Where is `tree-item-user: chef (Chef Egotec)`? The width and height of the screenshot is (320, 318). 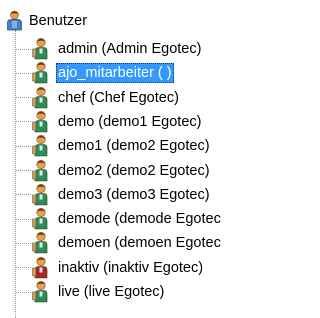
tree-item-user: chef (Chef Egotec) is located at coordinates (98, 98).